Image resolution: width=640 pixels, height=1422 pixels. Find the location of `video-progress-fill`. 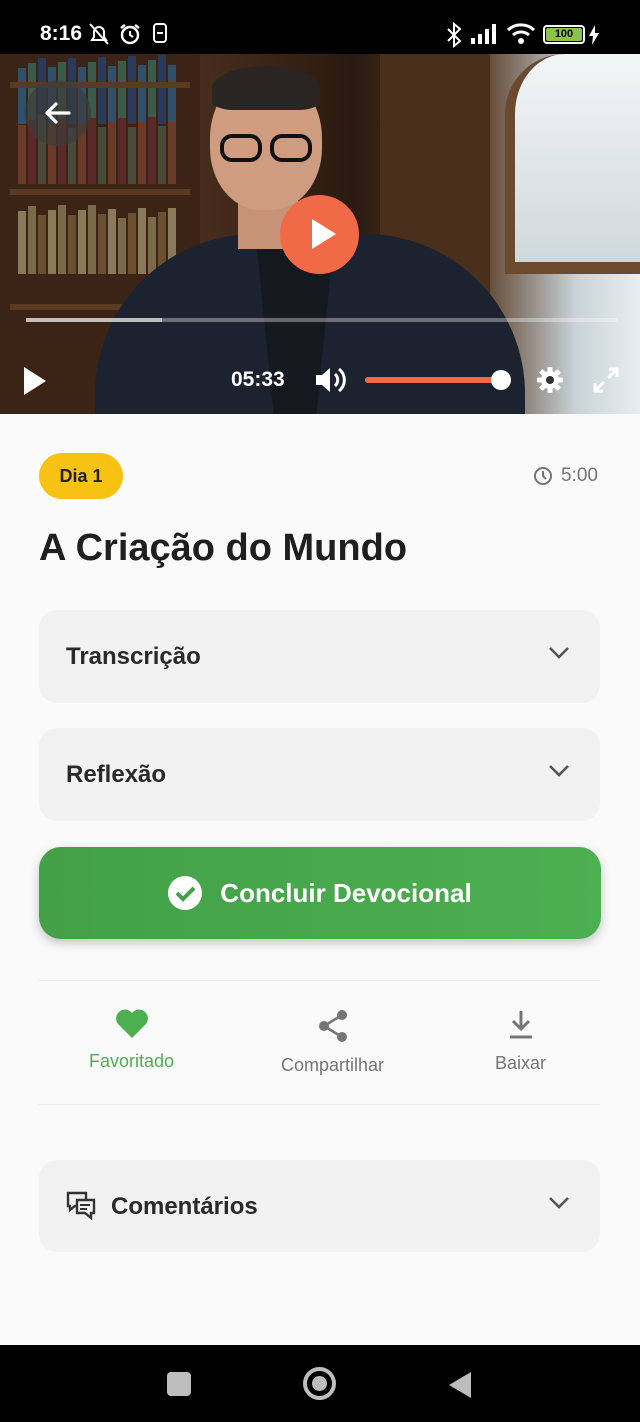

video-progress-fill is located at coordinates (94, 320).